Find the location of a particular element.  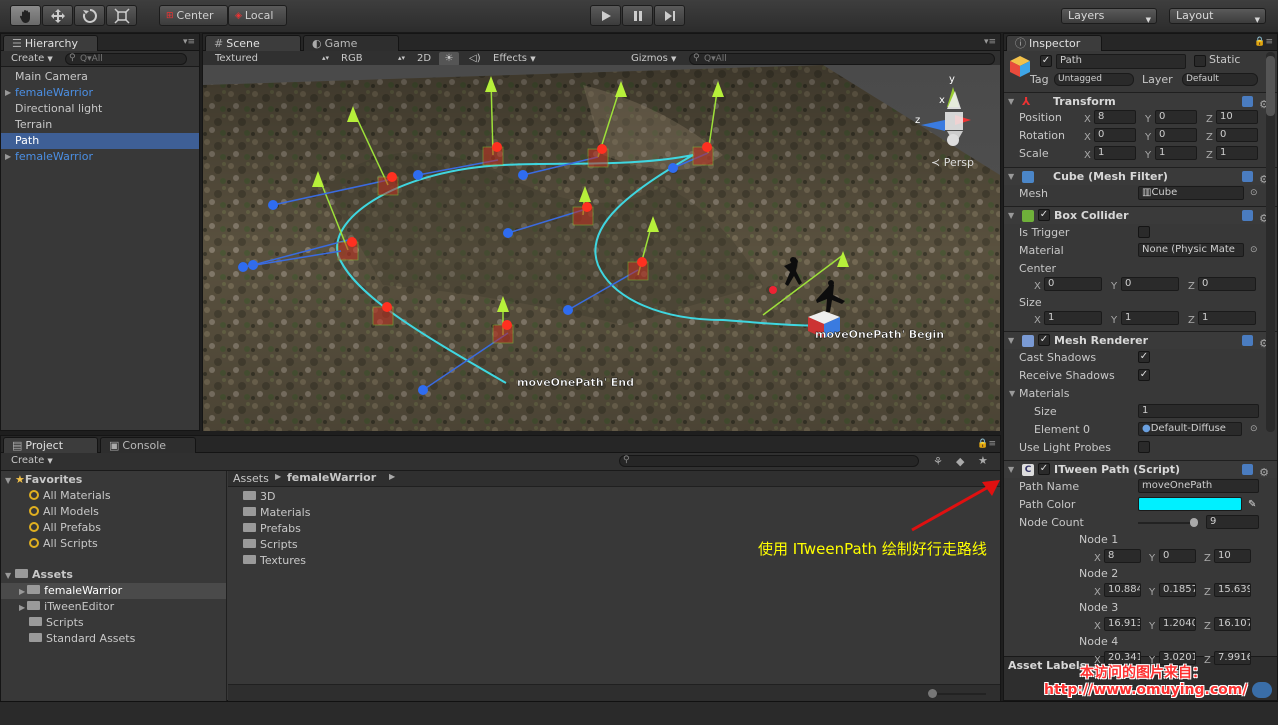

axis-z-field: 16.107 is located at coordinates (1232, 624).